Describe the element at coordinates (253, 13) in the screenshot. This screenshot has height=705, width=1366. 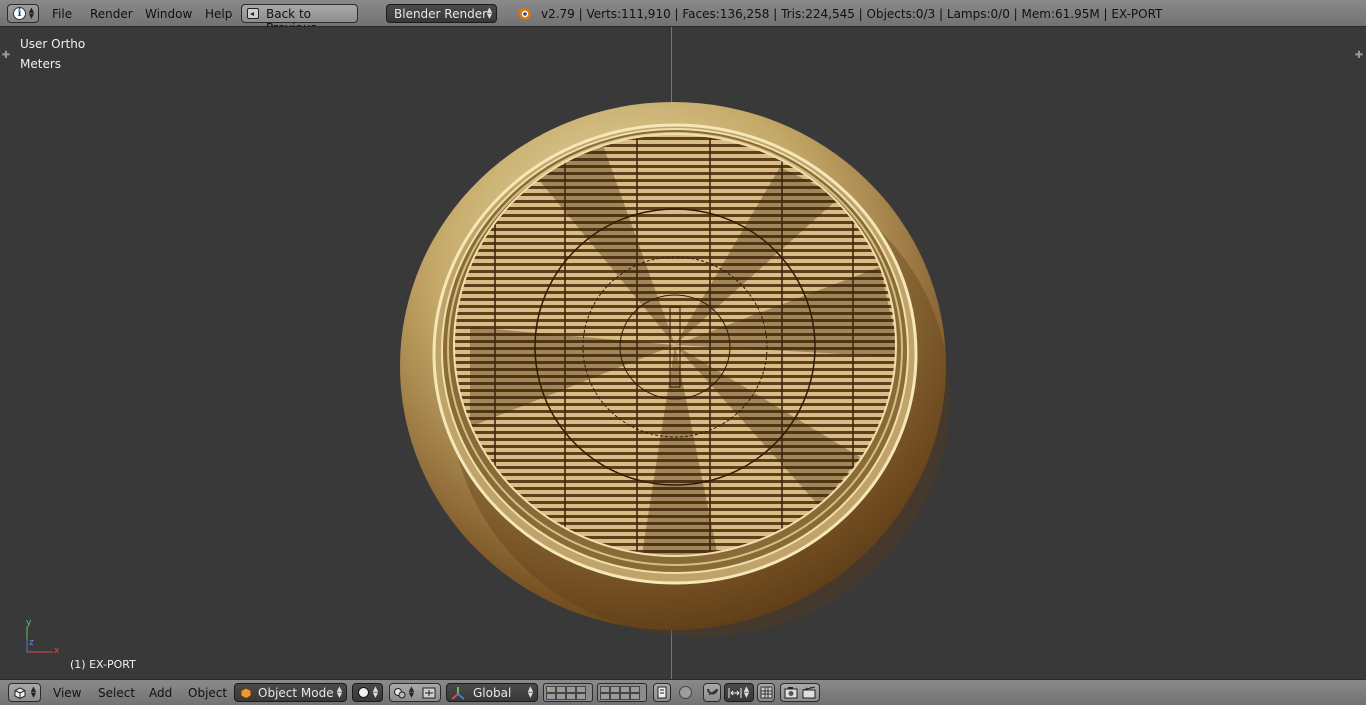
I see `back-screen-icon` at that location.